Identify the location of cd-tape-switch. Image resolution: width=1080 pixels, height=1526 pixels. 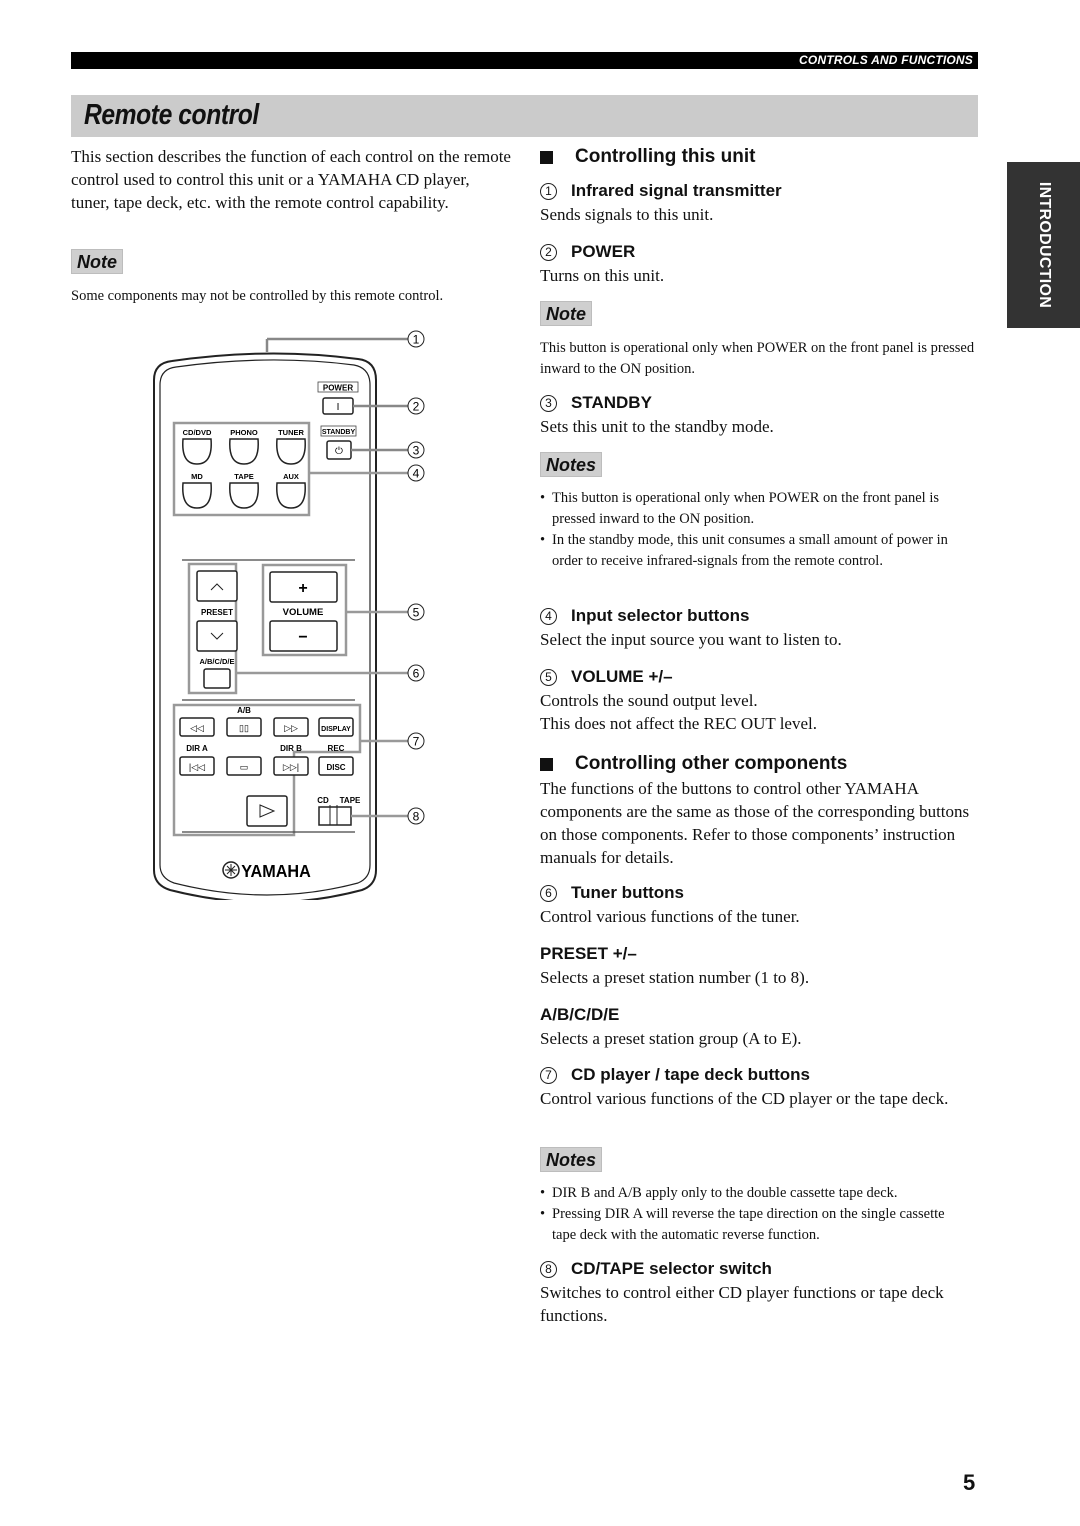
(335, 816).